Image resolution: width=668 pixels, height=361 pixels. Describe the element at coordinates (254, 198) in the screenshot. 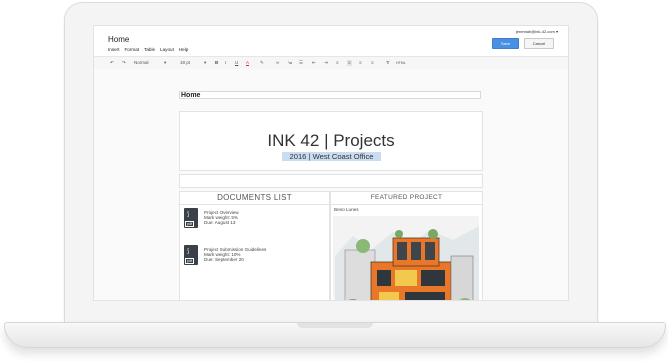

I see `documents-list-heading: DOCUMENTS LIST` at that location.